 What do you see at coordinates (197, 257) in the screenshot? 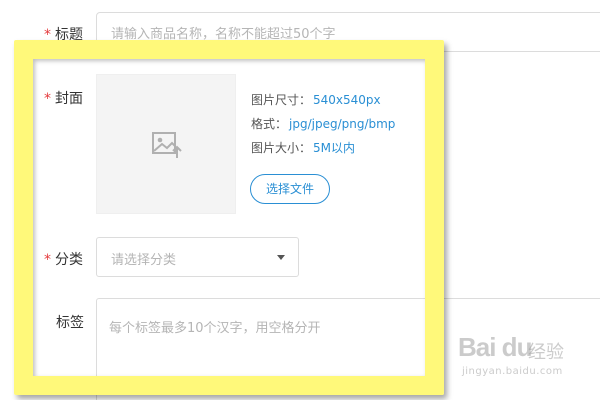
I see `category-select: 请选择分类` at bounding box center [197, 257].